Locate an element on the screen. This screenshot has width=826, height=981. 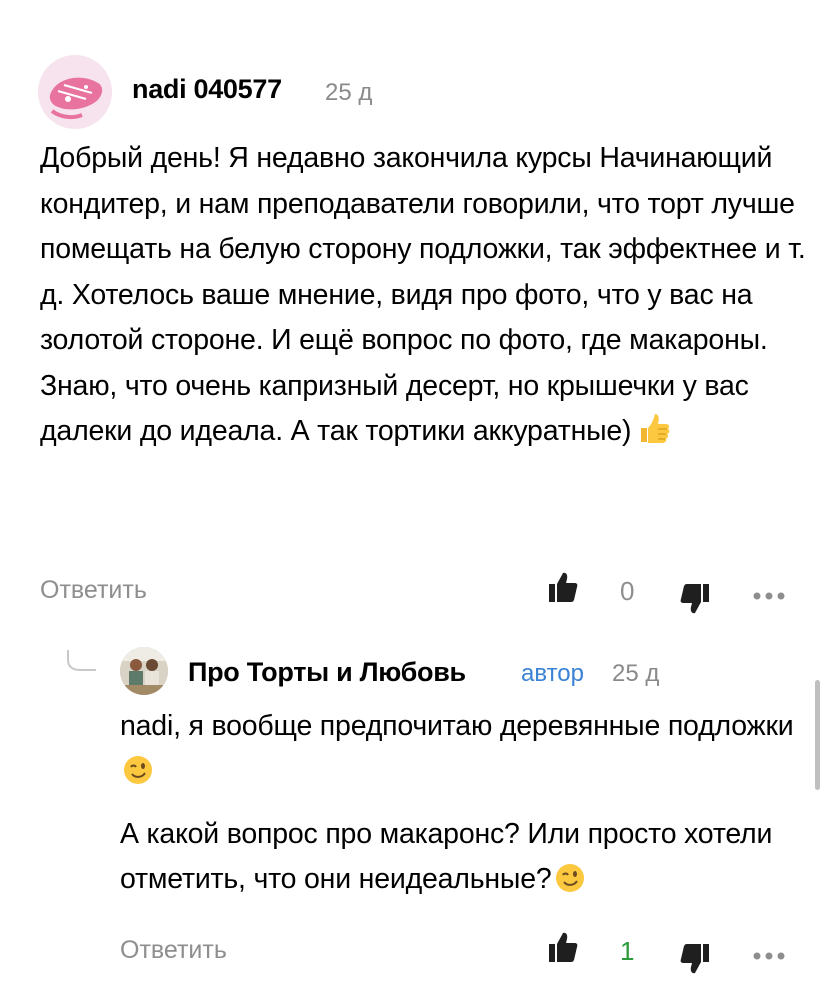
reply-date: 25 д is located at coordinates (636, 673).